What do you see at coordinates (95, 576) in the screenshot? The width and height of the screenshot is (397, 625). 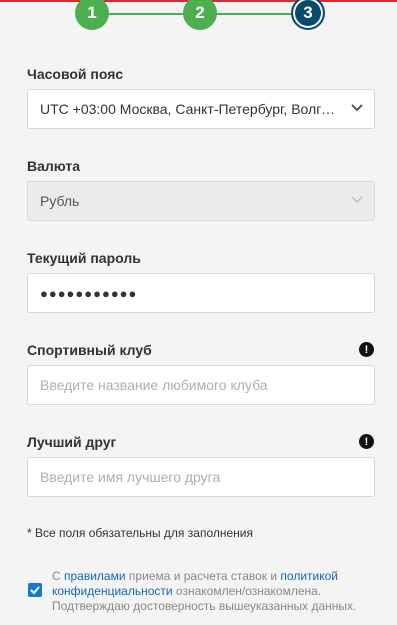 I see `rules-link: правилами` at bounding box center [95, 576].